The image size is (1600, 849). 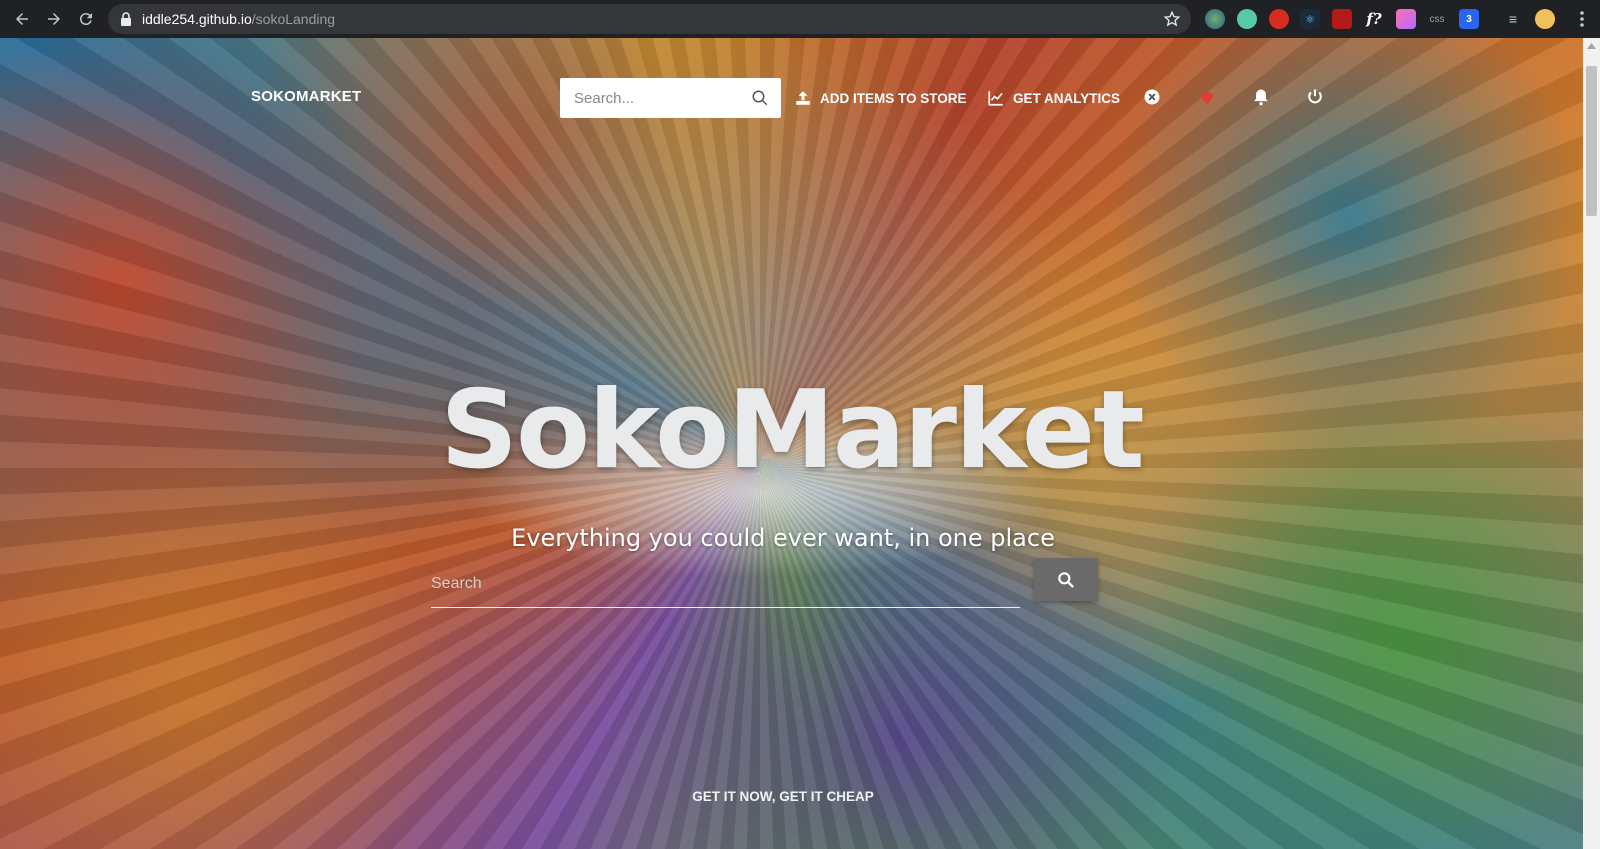 I want to click on analytics-link: GET ANALYTICS, so click(x=1053, y=98).